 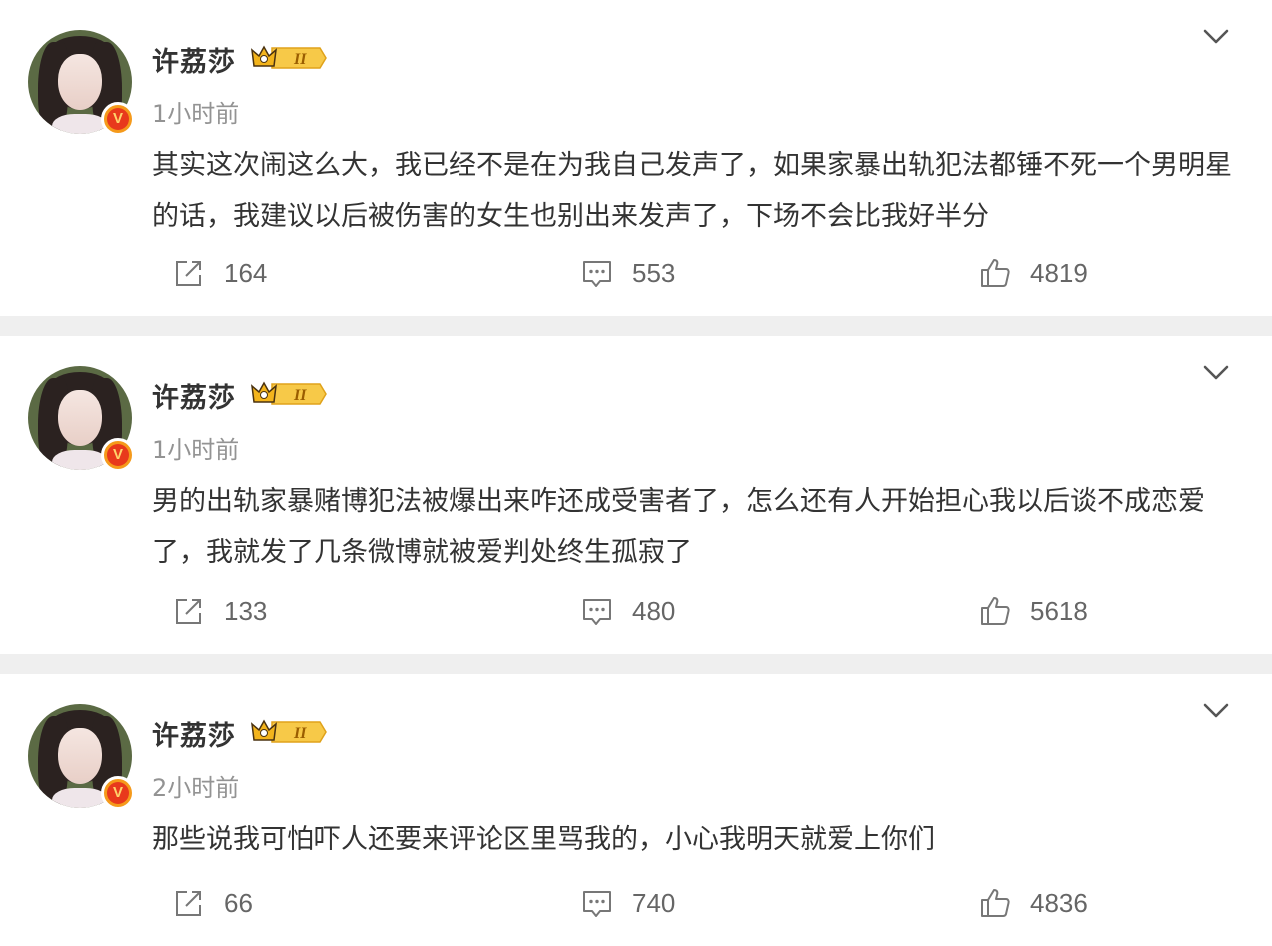 I want to click on comment-button: 480, so click(x=627, y=611).